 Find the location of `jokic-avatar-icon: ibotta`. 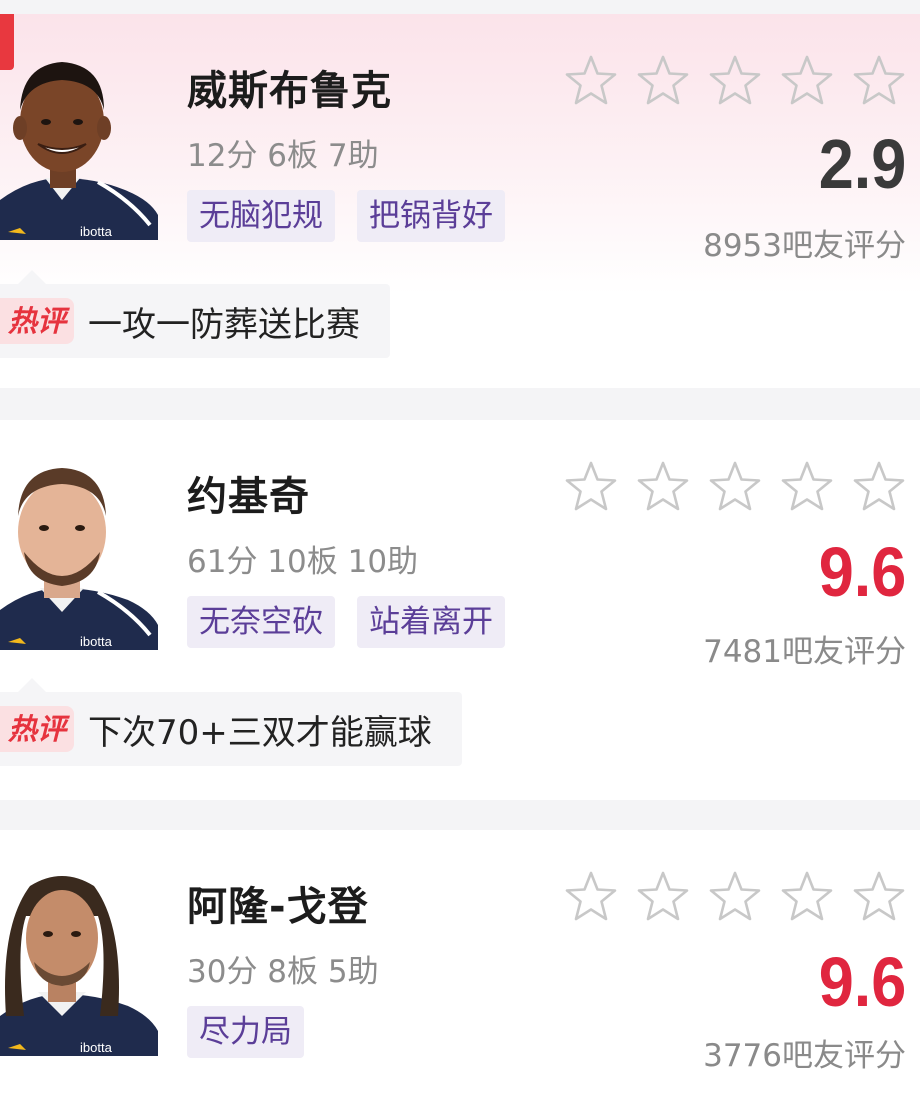

jokic-avatar-icon: ibotta is located at coordinates (79, 559).